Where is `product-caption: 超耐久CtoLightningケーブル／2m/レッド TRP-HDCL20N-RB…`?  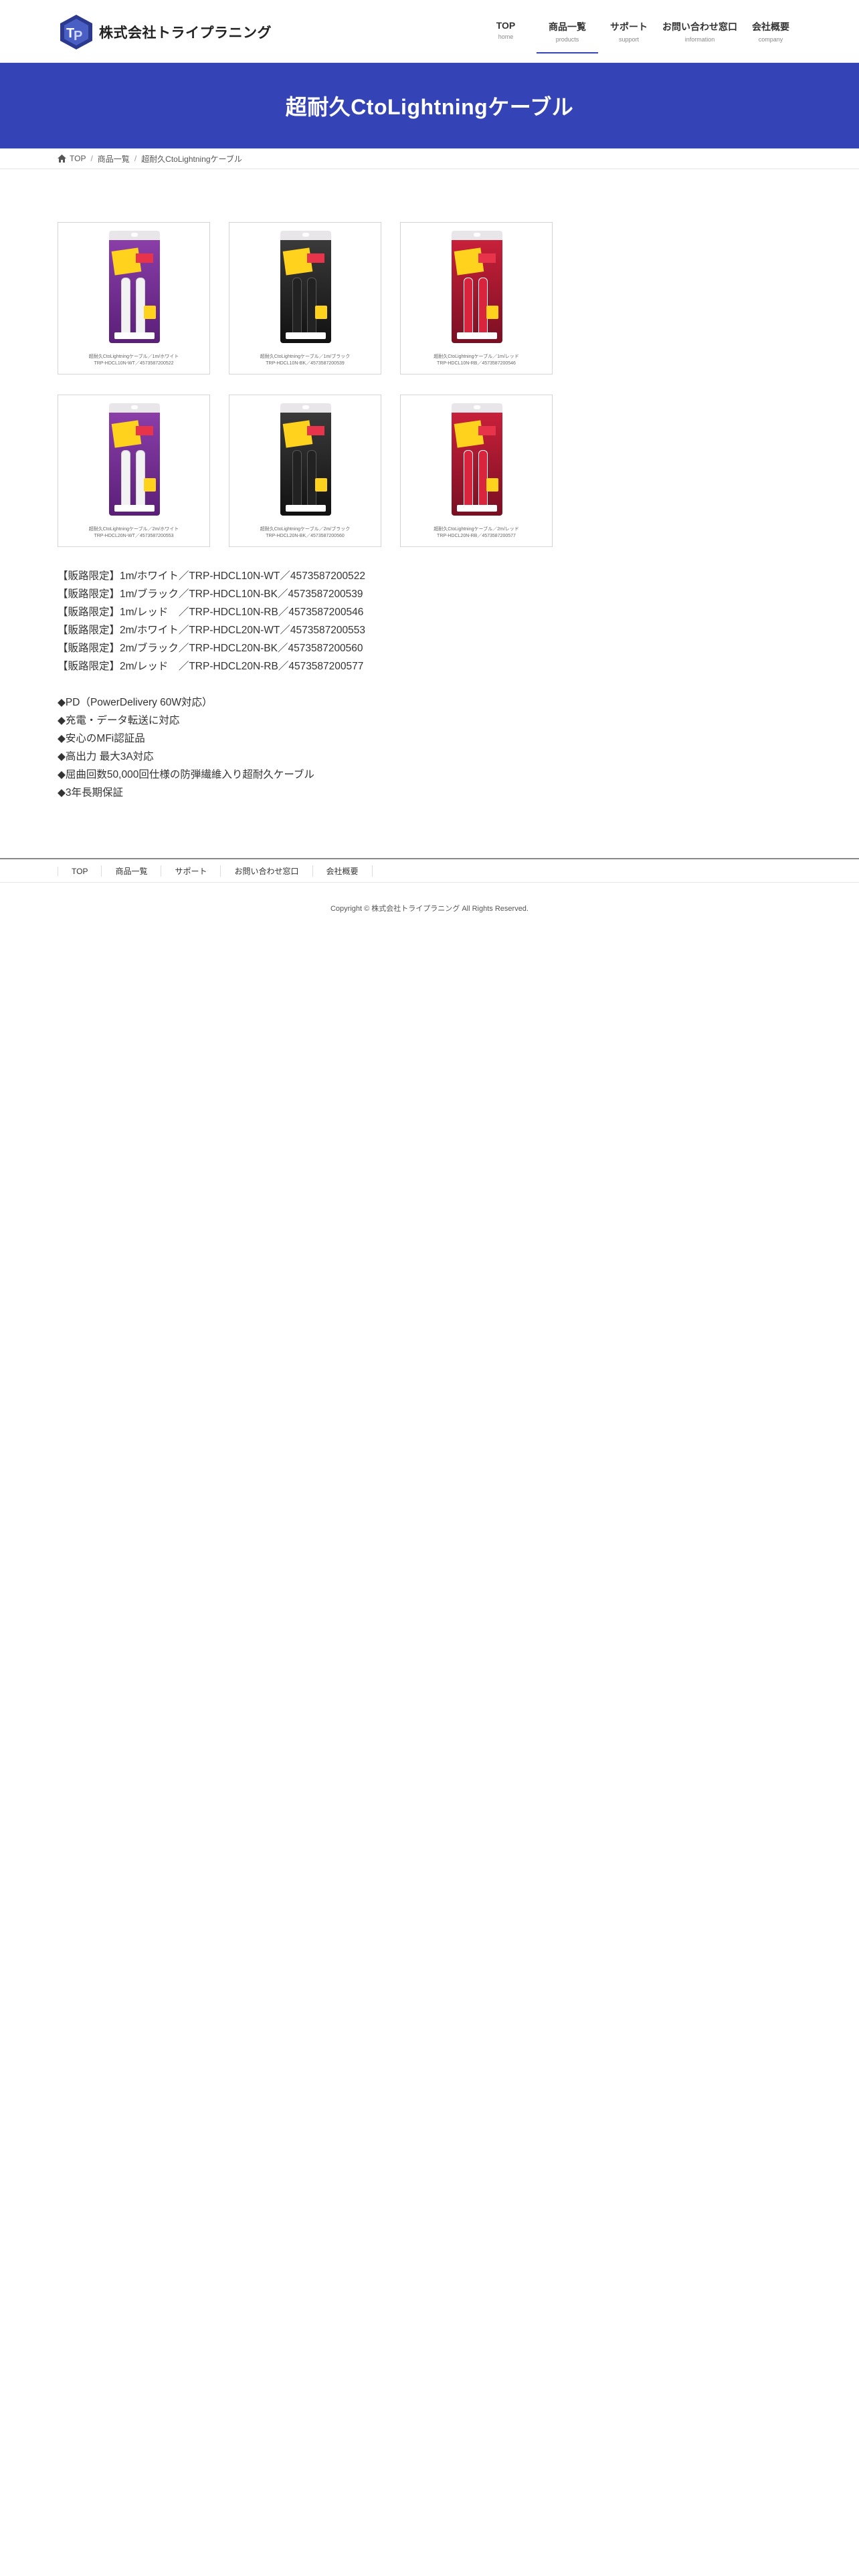 product-caption: 超耐久CtoLightningケーブル／2m/レッド TRP-HDCL20N-RB… is located at coordinates (476, 533).